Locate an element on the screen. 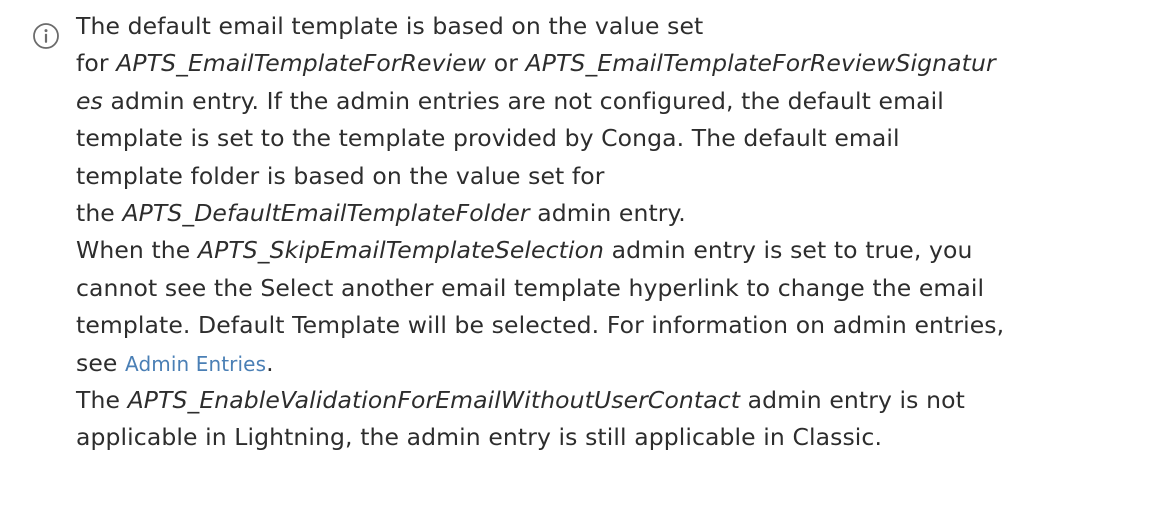 The height and width of the screenshot is (528, 1175). note-text: the is located at coordinates (99, 212).